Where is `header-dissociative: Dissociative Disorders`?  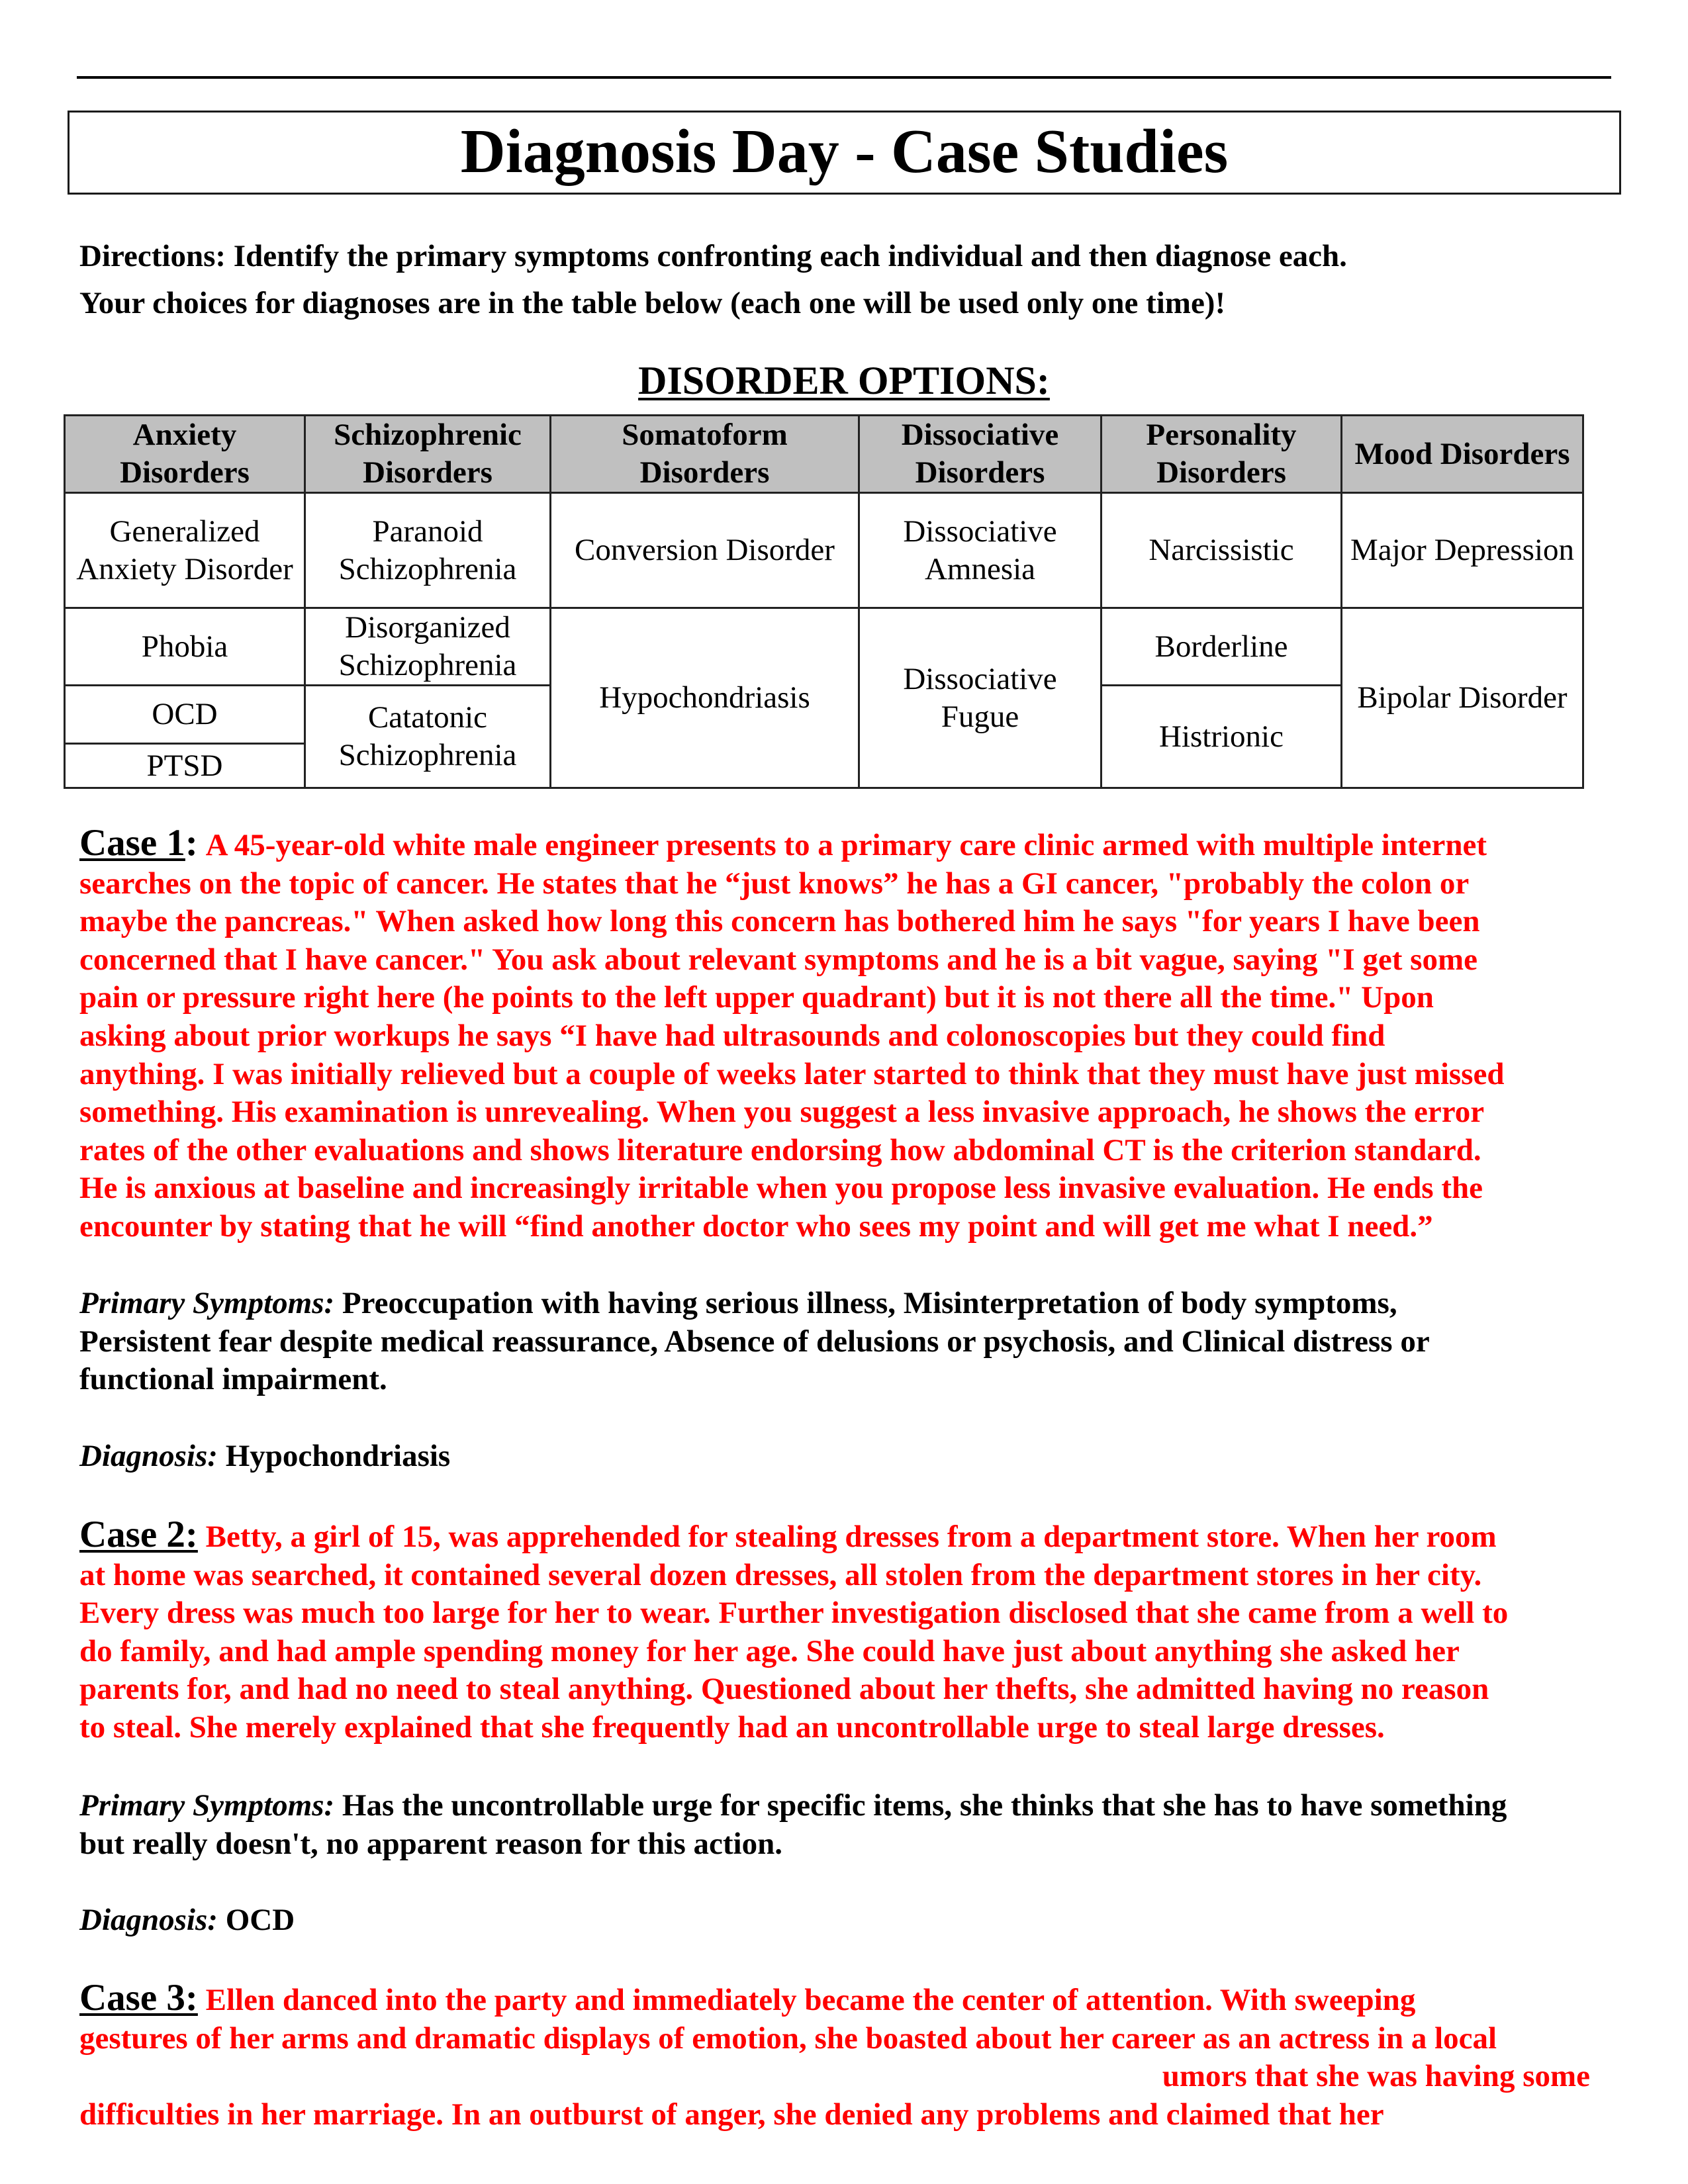 header-dissociative: Dissociative Disorders is located at coordinates (980, 454).